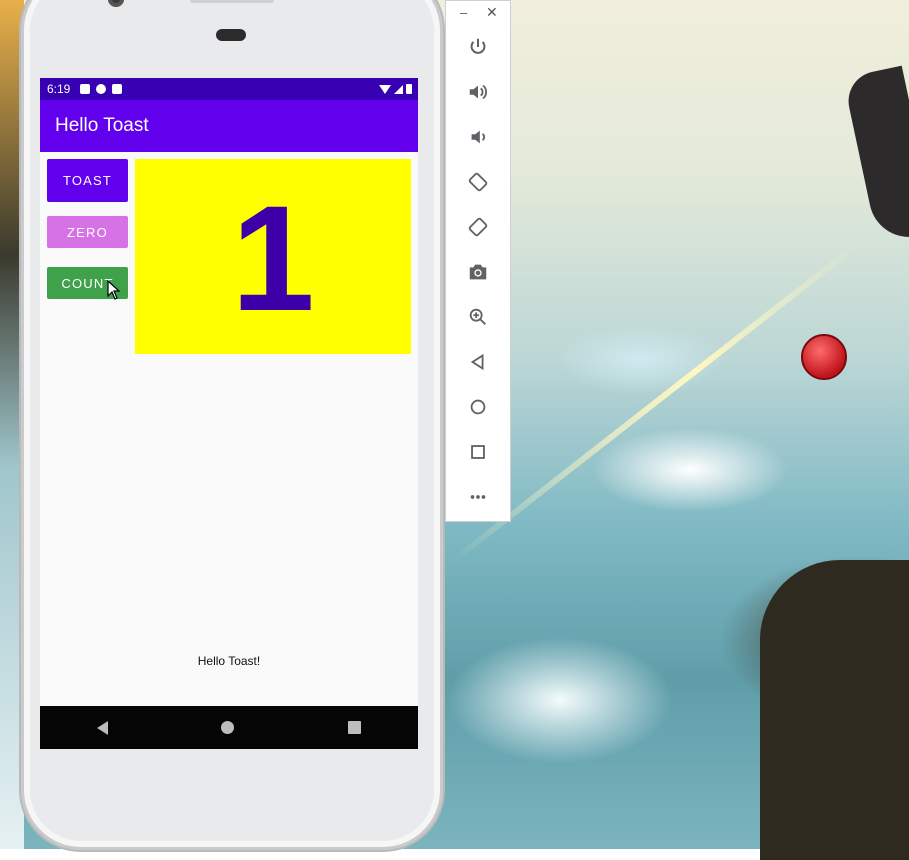 This screenshot has width=909, height=860. Describe the element at coordinates (478, 317) in the screenshot. I see `zoom-icon` at that location.